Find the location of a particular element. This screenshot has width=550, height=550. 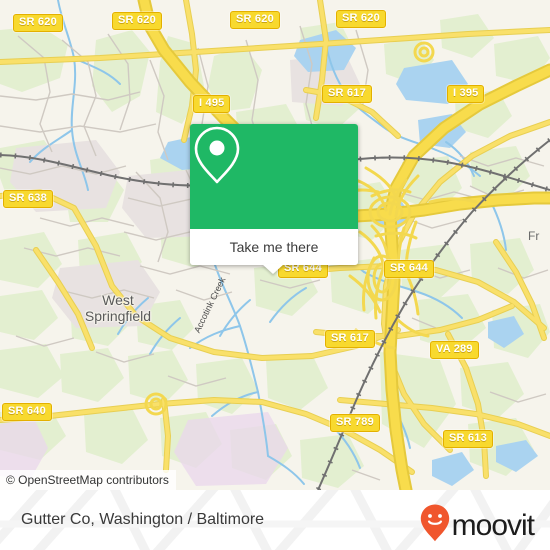

moovit-logo: moovit is located at coordinates (477, 525).